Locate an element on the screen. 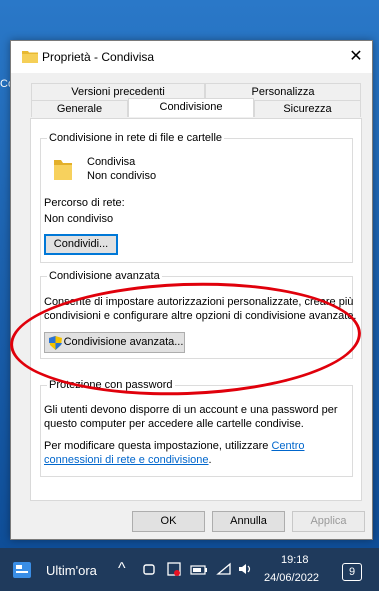 Image resolution: width=379 pixels, height=591 pixels. uac-shield-icon is located at coordinates (55, 343).